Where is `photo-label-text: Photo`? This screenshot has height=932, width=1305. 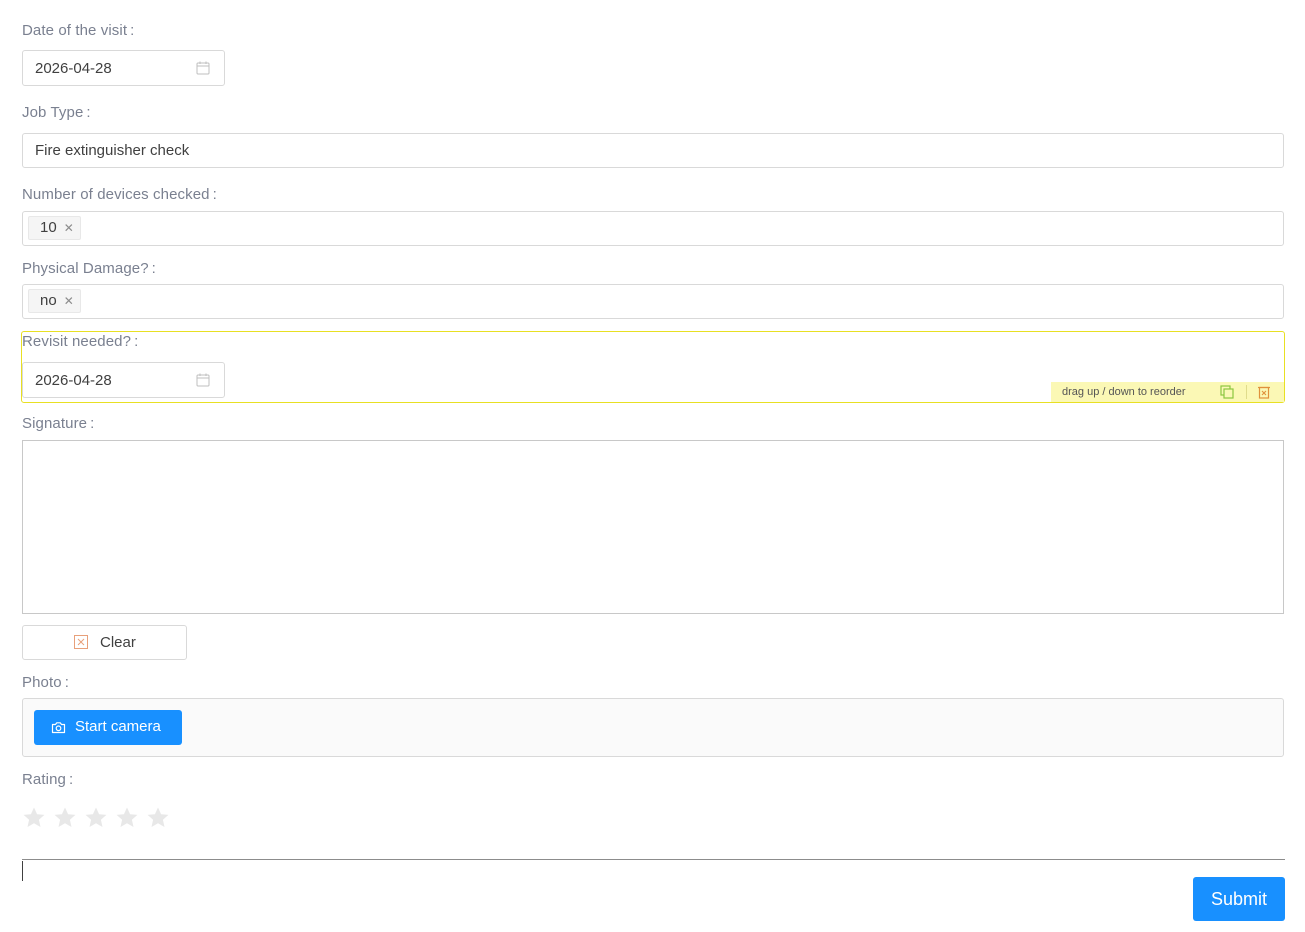 photo-label-text: Photo is located at coordinates (42, 682).